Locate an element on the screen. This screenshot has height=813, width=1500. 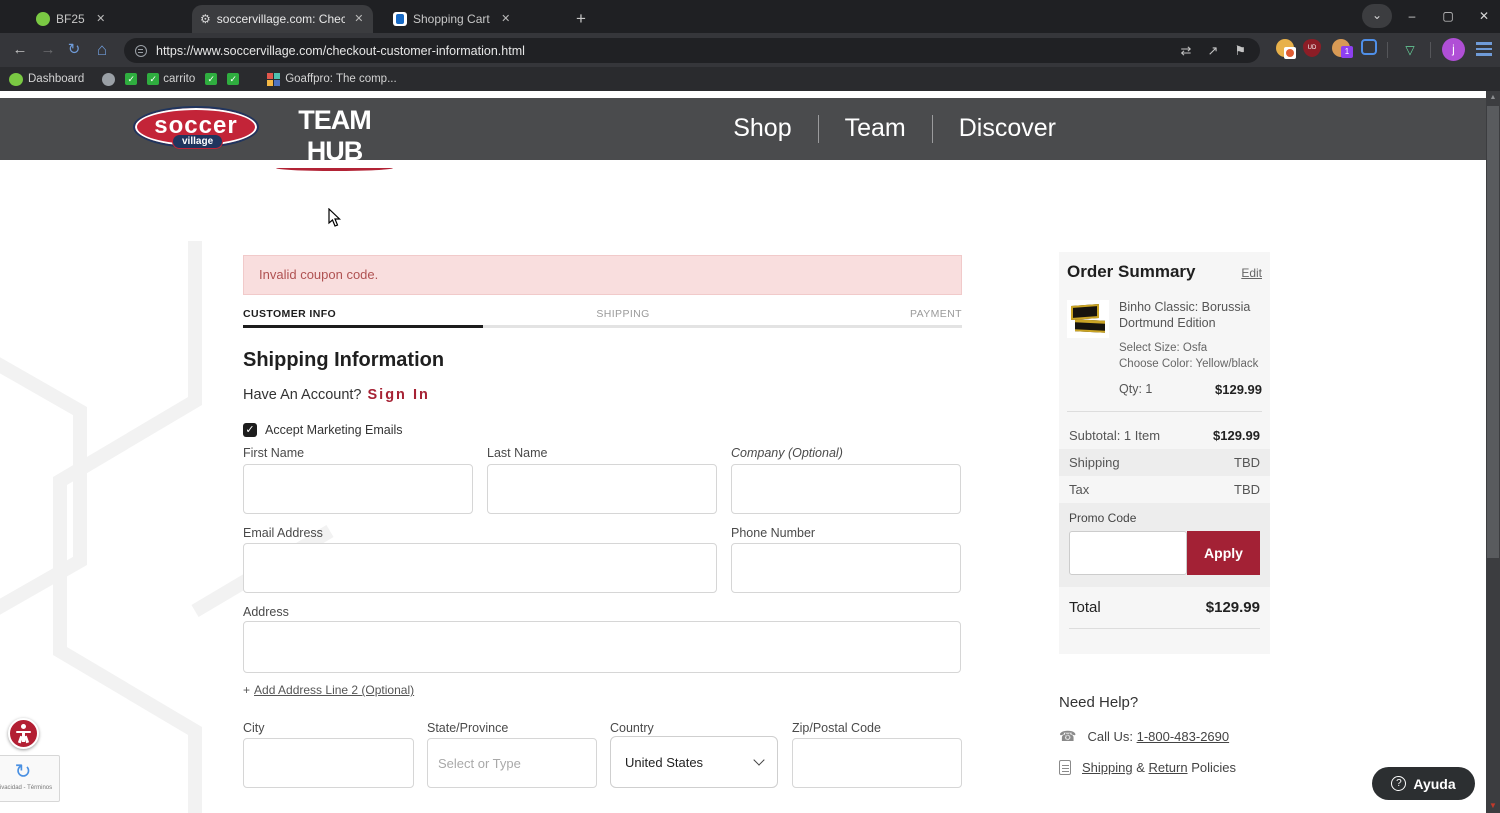
cart-favicon is located at coordinates (400, 19).